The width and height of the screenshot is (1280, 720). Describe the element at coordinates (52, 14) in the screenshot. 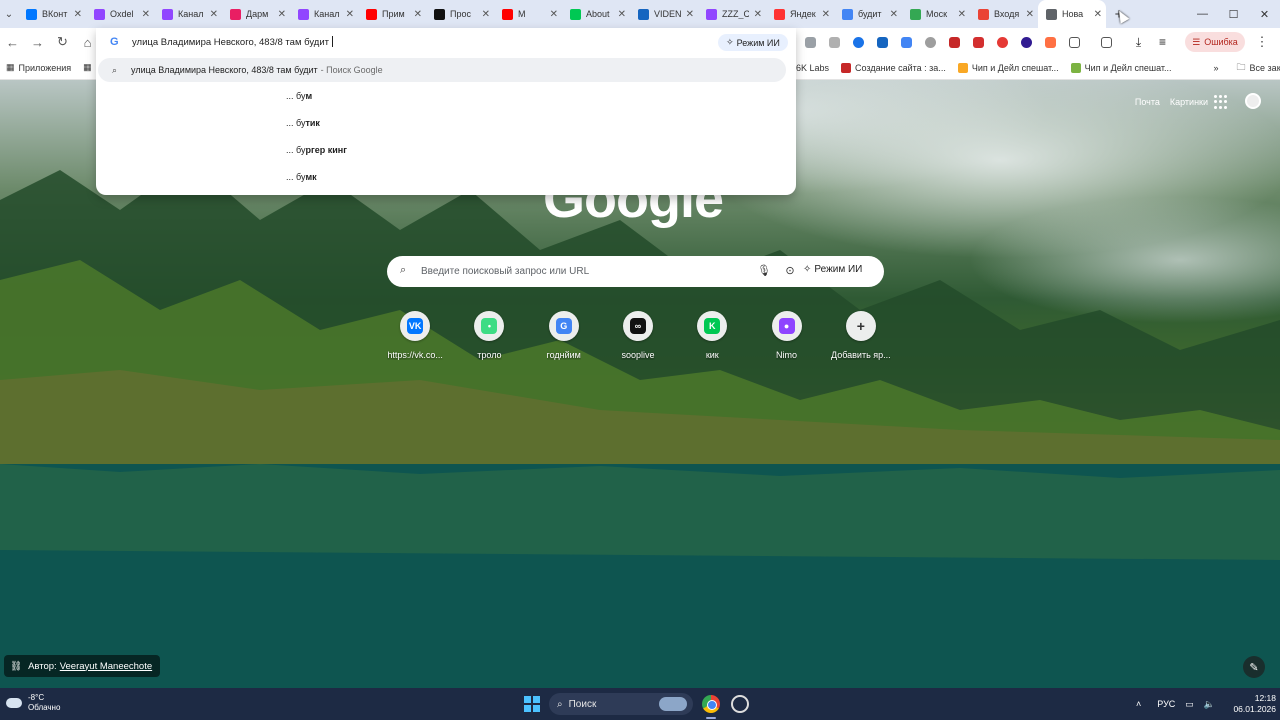

I see `browser-tab: ВКонт ✕` at that location.